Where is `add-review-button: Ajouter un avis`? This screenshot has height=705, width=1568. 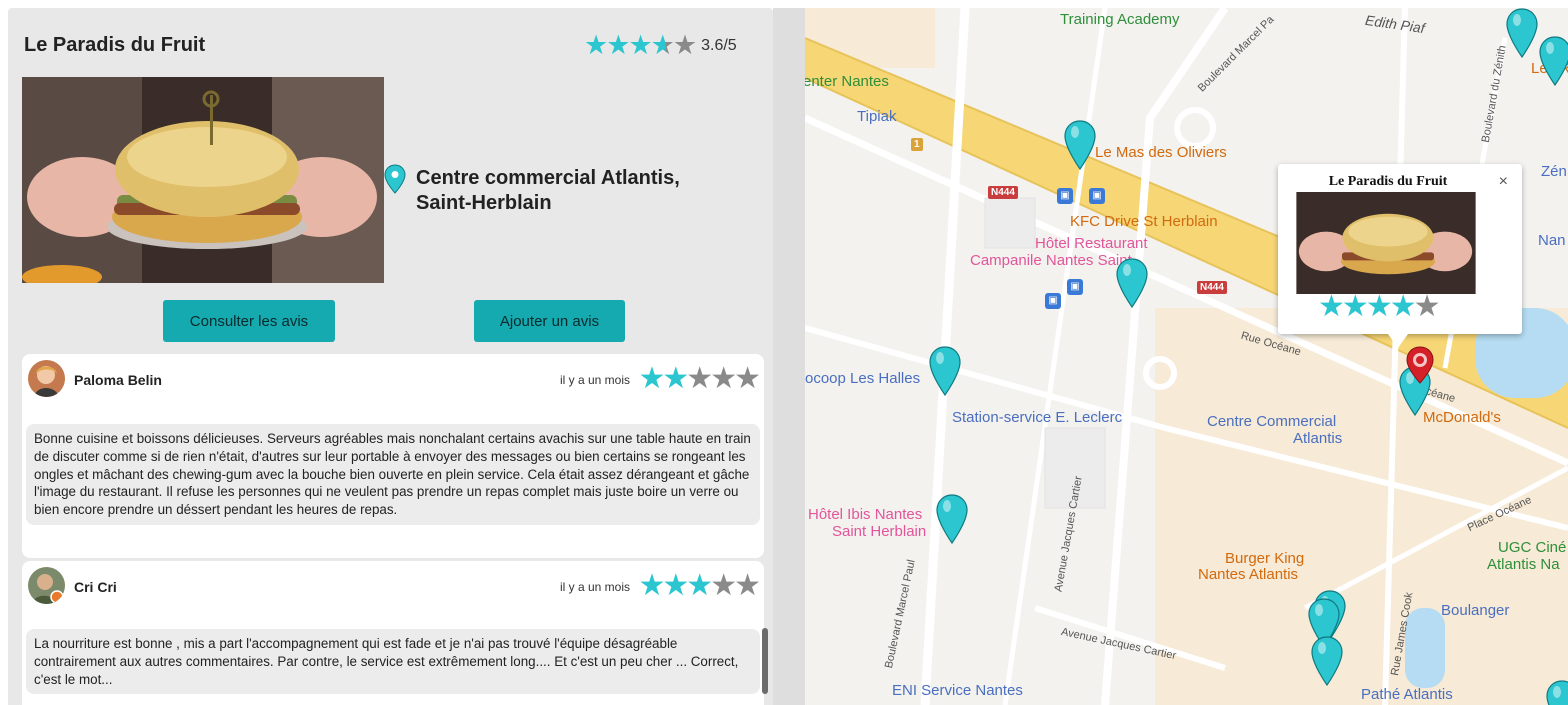 add-review-button: Ajouter un avis is located at coordinates (549, 321).